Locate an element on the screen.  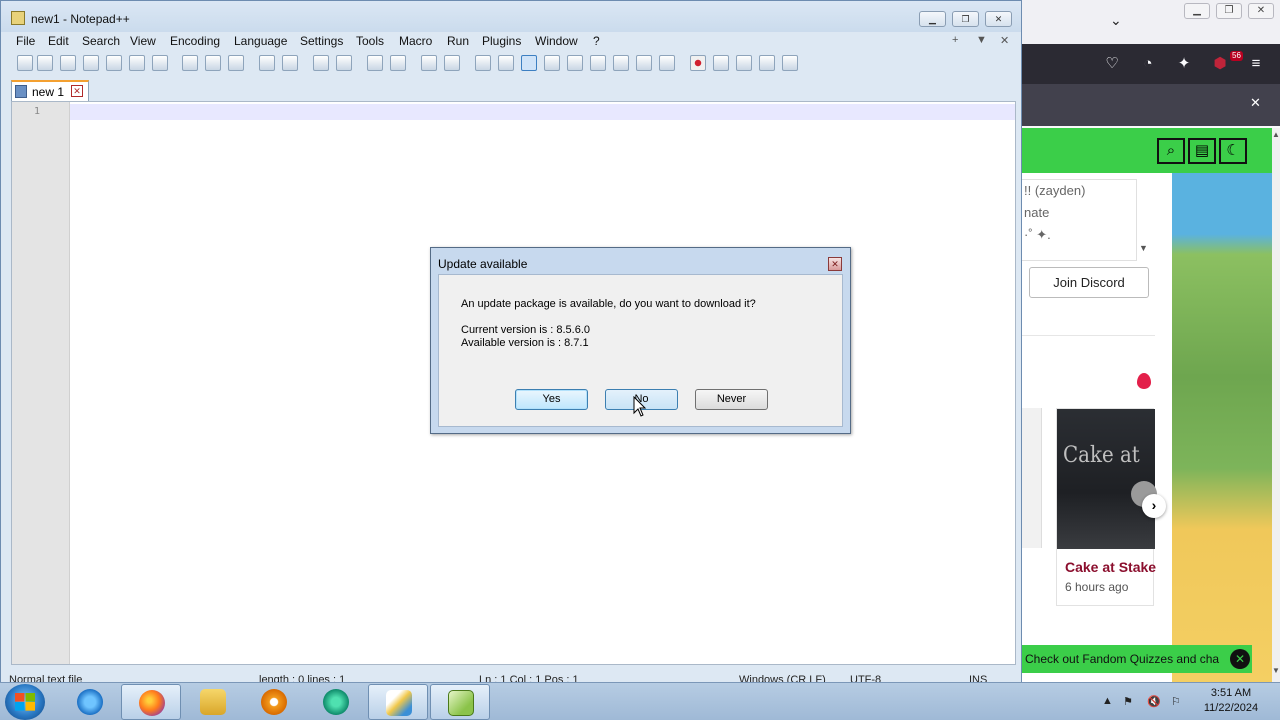
start-button is located at coordinates (25, 702).